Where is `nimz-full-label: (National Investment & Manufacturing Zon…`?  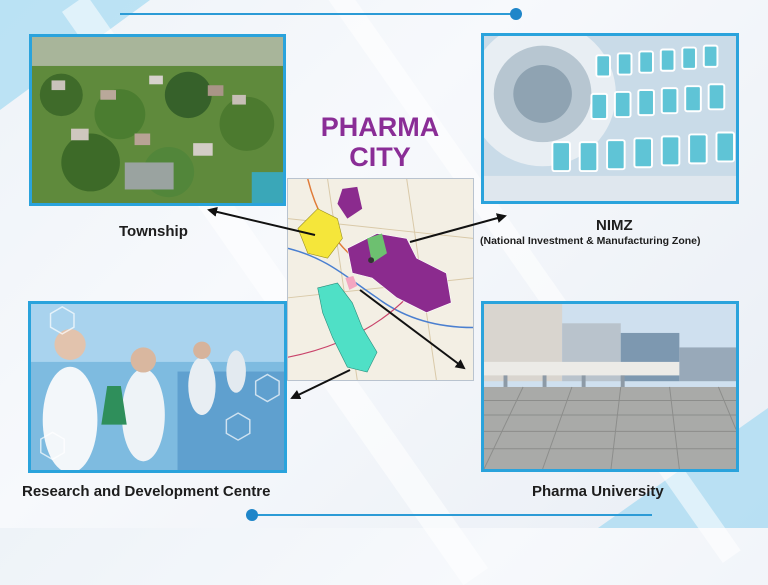 nimz-full-label: (National Investment & Manufacturing Zon… is located at coordinates (590, 241).